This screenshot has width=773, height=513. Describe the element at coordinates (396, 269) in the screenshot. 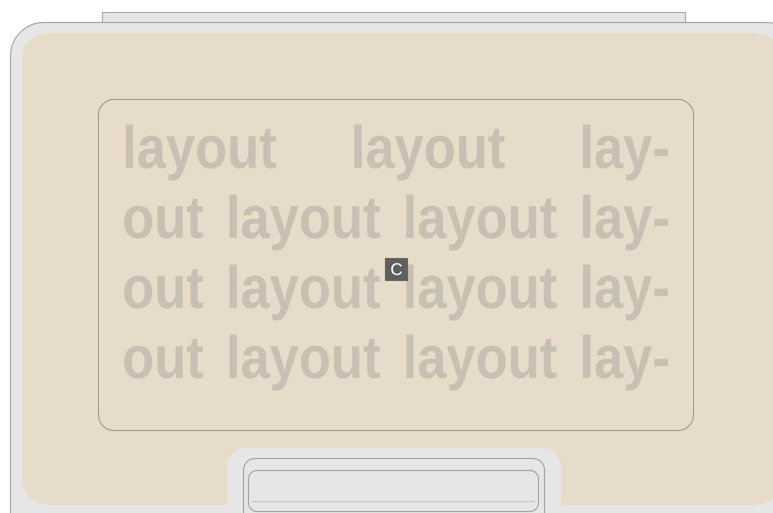

I see `letter-badge: C` at that location.